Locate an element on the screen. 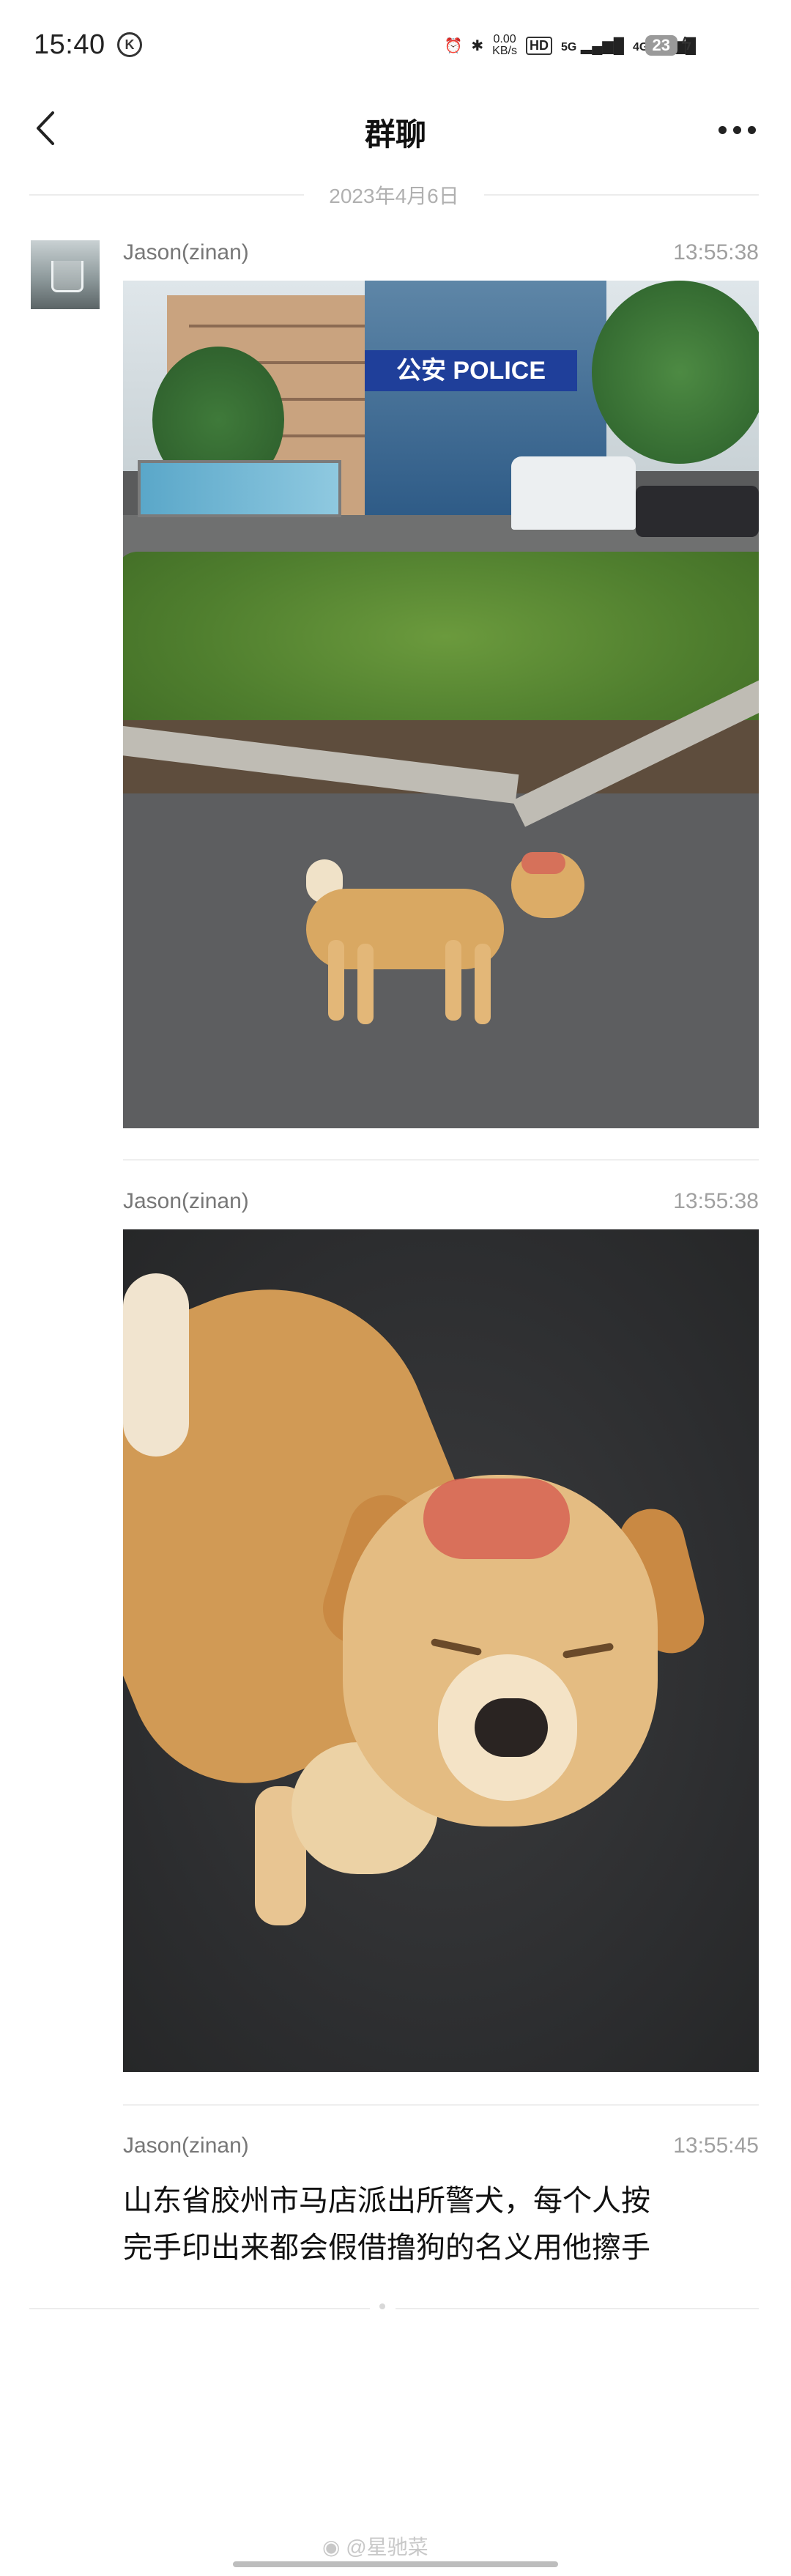 Image resolution: width=791 pixels, height=2576 pixels. police-sign: 公安 POLICE is located at coordinates (471, 370).